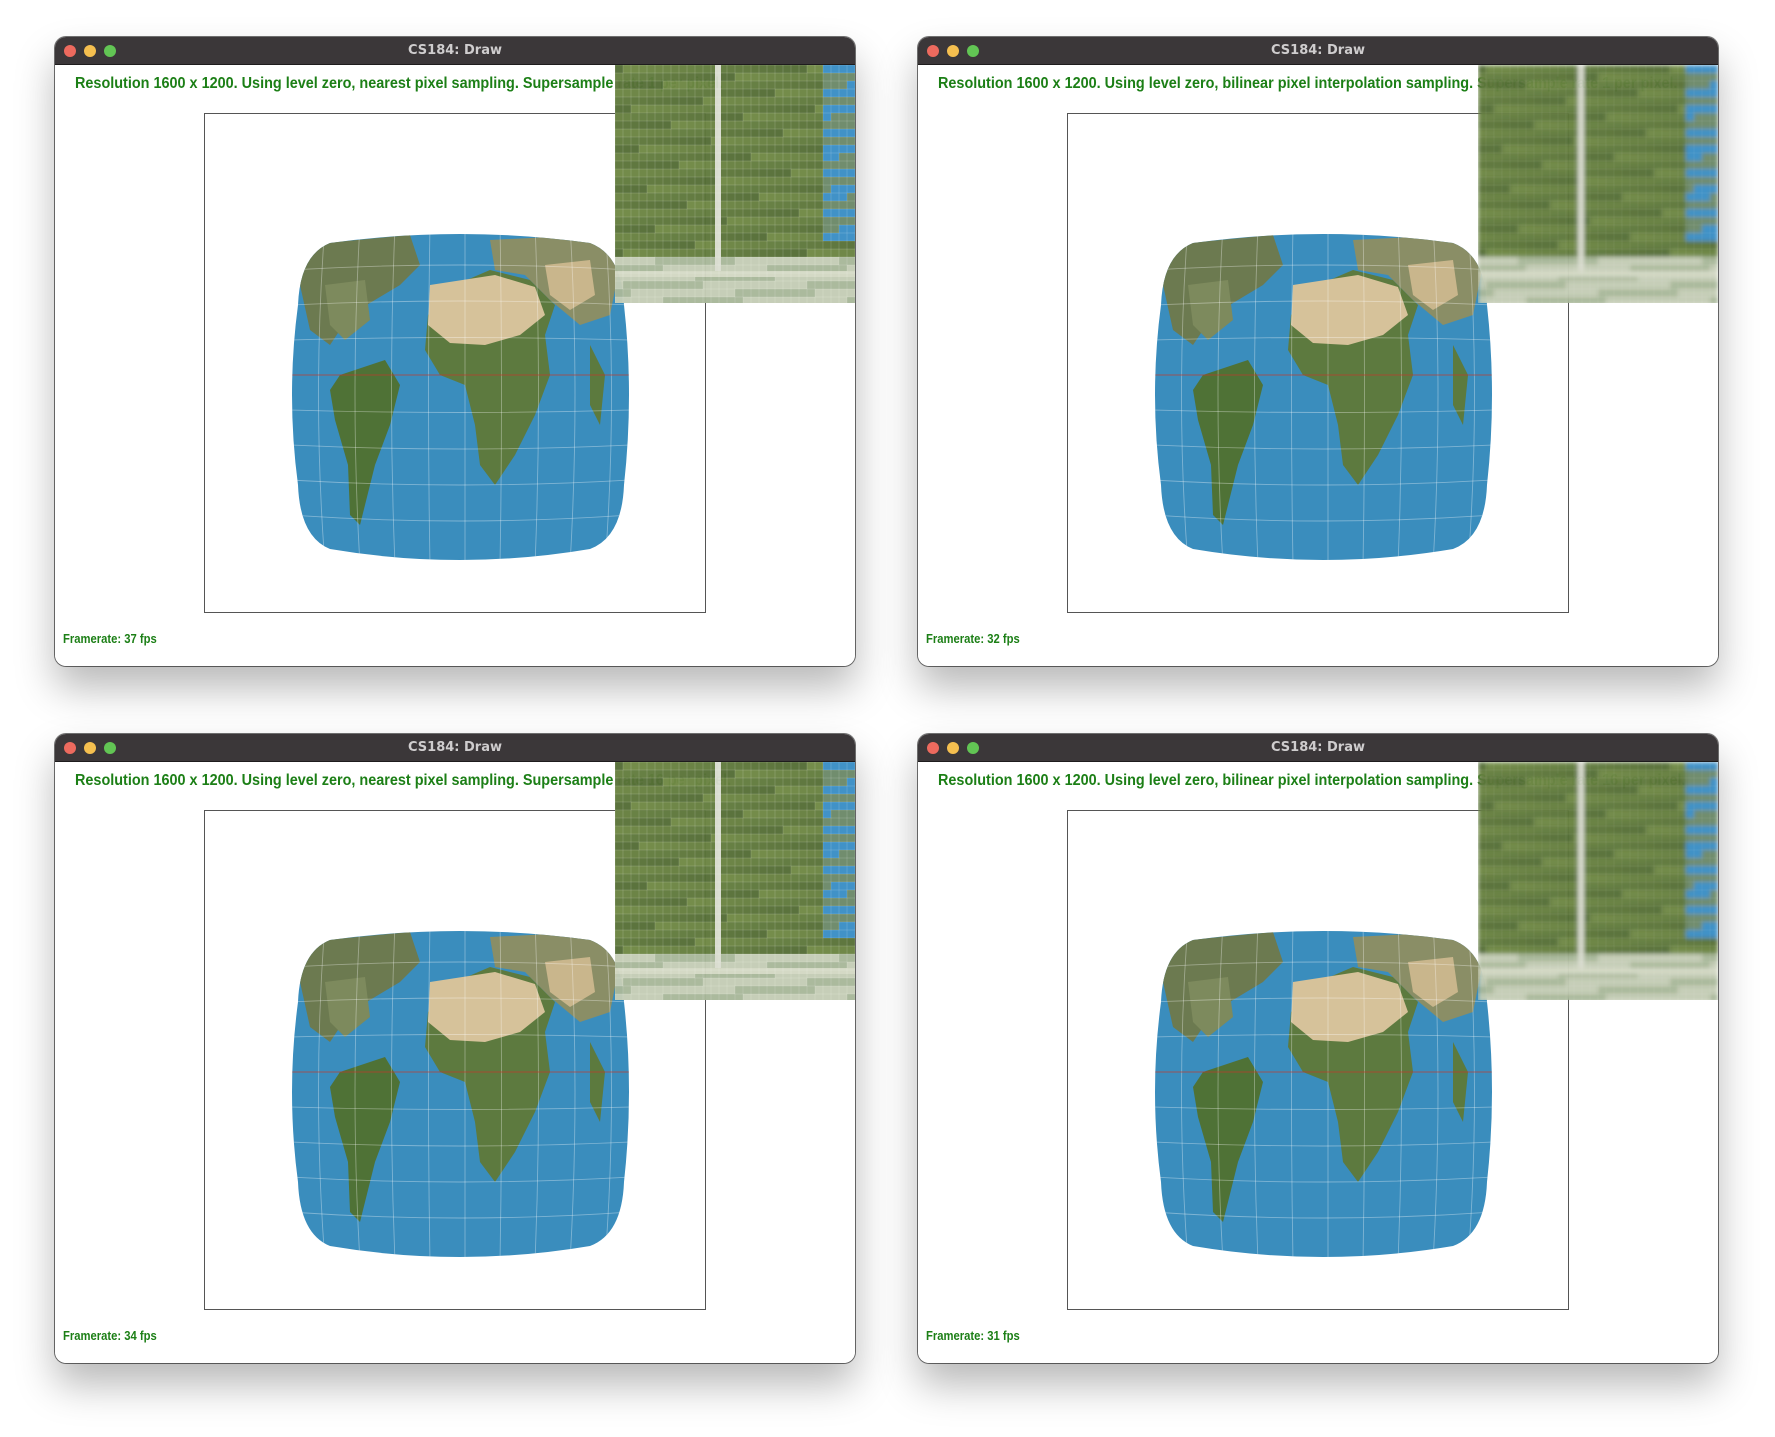 The height and width of the screenshot is (1437, 1775). I want to click on framerate-text: Framerate: 37 fps, so click(110, 639).